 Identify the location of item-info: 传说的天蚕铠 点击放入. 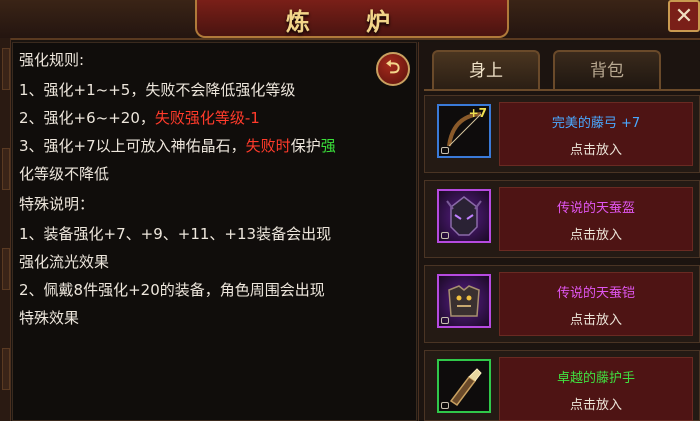
(596, 304).